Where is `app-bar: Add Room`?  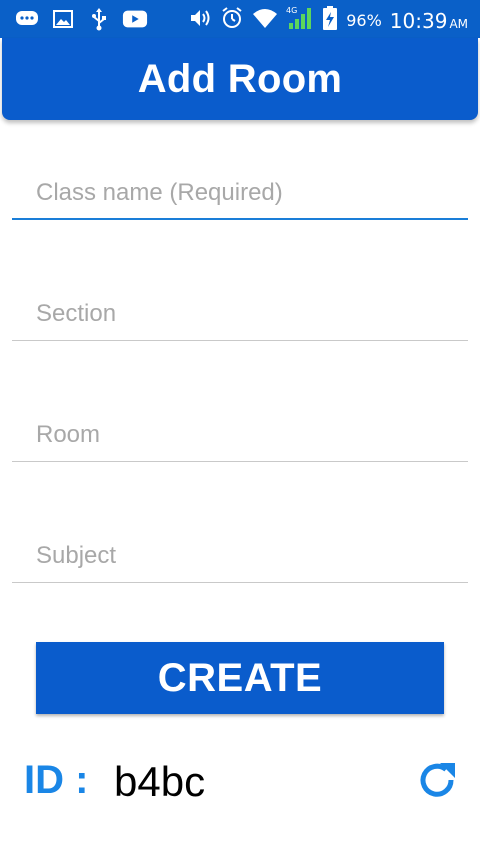 app-bar: Add Room is located at coordinates (240, 79).